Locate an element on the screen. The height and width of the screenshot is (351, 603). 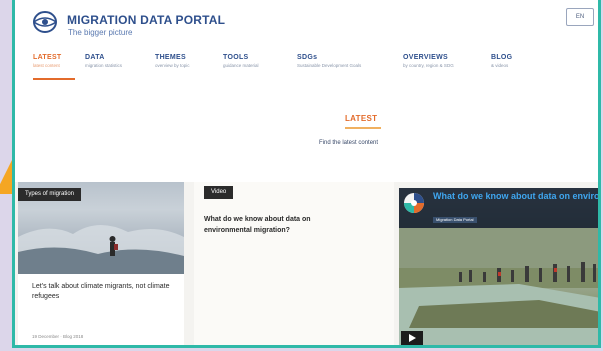
card-tag: Video is located at coordinates (219, 192).